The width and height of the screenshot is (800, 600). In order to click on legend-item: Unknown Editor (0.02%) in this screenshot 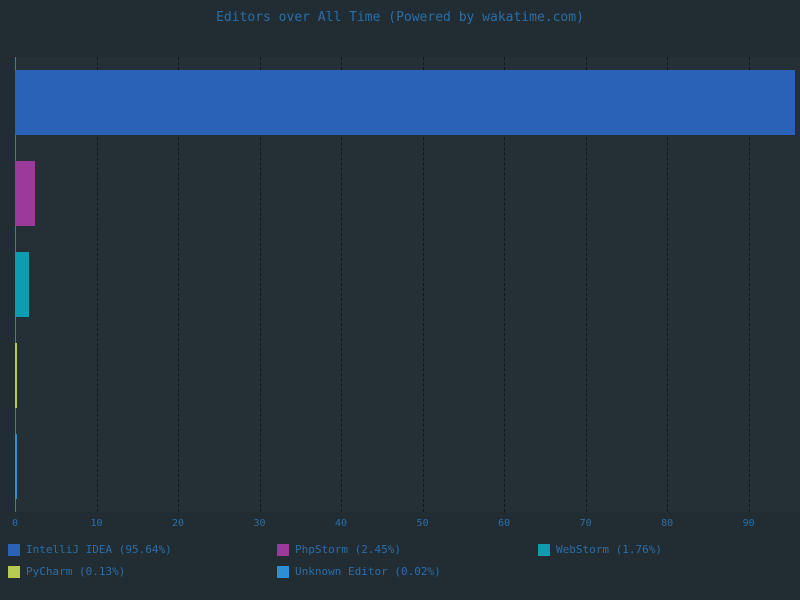, I will do `click(359, 572)`.